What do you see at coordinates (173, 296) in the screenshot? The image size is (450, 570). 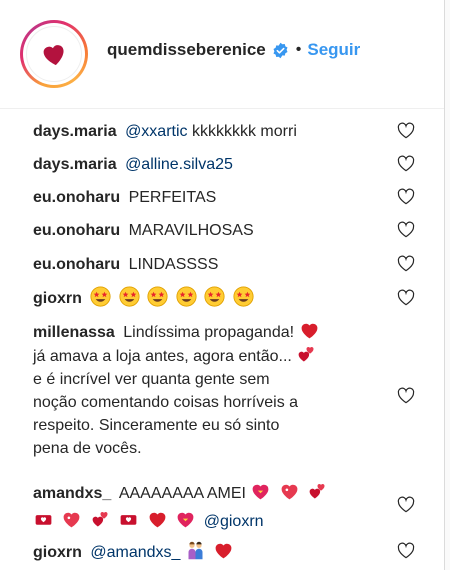 I see `comment-emojis` at bounding box center [173, 296].